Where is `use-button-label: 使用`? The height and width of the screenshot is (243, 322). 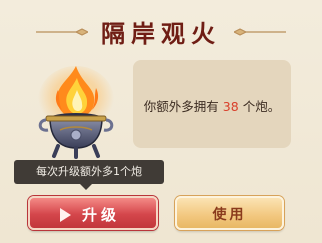
use-button-label: 使用 is located at coordinates (229, 215).